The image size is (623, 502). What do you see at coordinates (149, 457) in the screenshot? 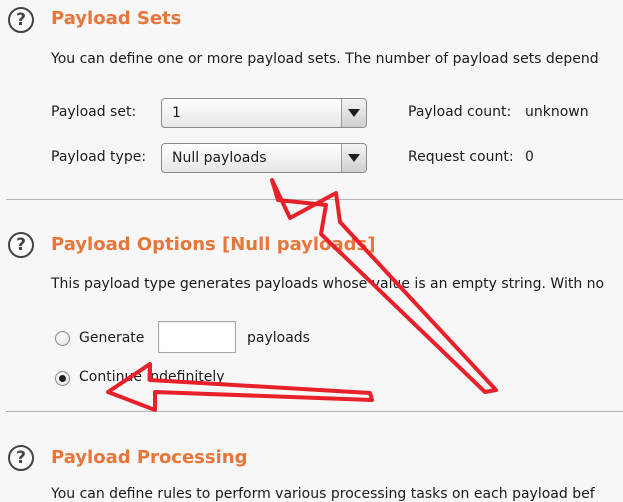
I see `payload-processing-title: Payload Processing` at bounding box center [149, 457].